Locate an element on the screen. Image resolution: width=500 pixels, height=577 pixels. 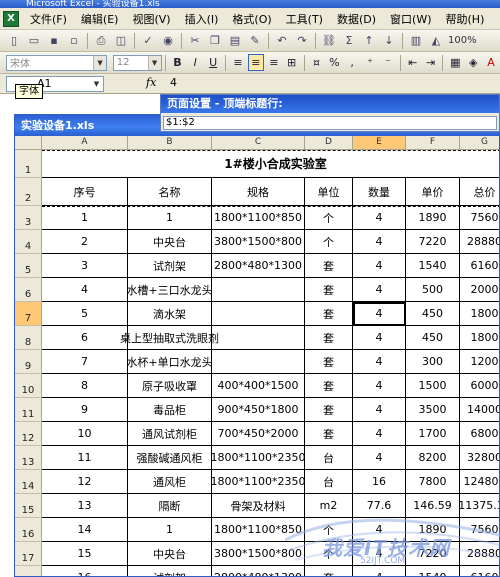
row-header: 11 is located at coordinates (28, 410).